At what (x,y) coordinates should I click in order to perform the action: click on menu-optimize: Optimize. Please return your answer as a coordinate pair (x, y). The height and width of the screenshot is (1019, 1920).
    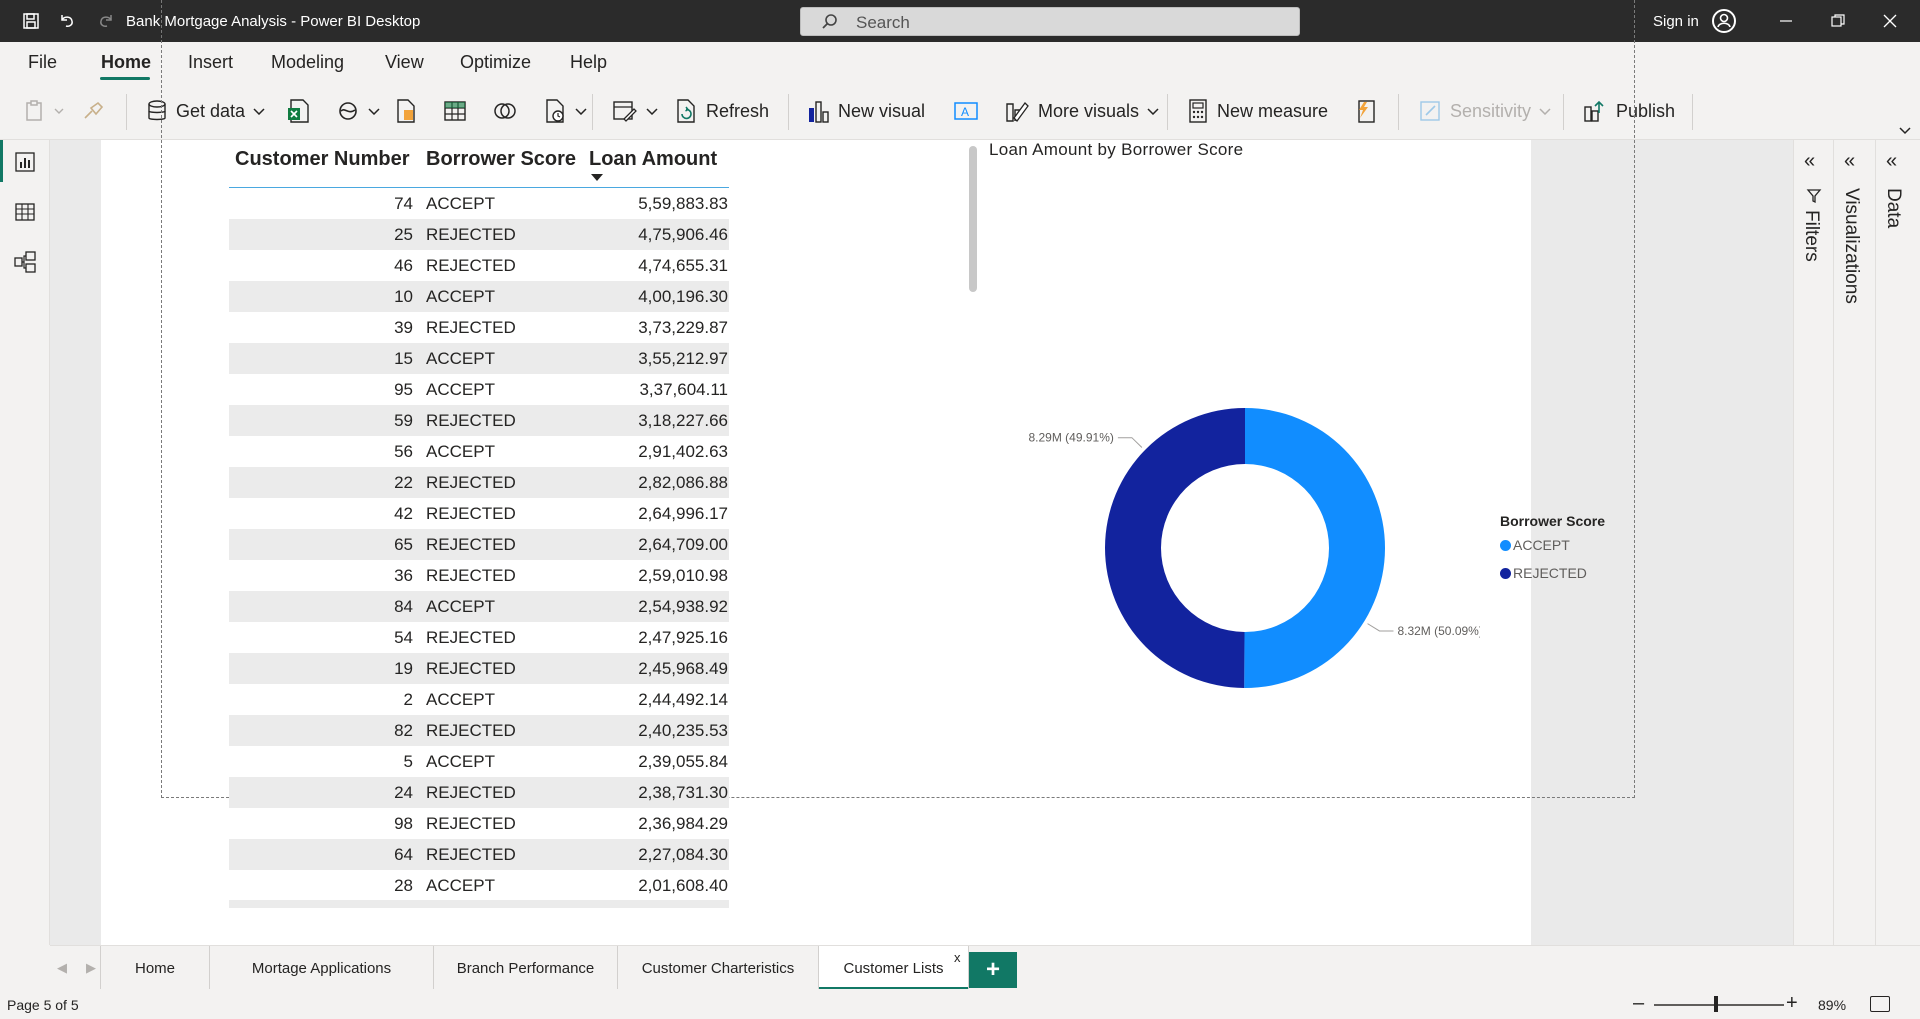
    Looking at the image, I should click on (495, 62).